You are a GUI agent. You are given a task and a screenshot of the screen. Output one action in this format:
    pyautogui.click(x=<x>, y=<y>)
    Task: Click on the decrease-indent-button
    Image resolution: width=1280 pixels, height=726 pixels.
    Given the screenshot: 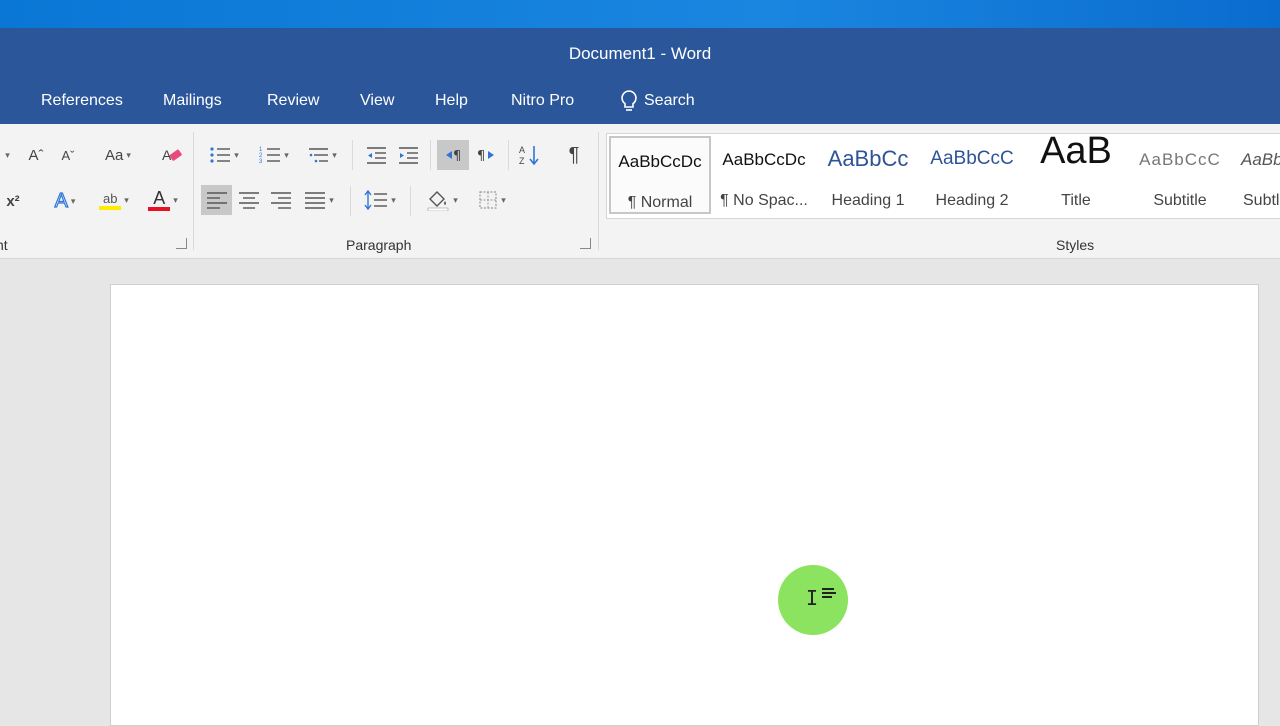 What is the action you would take?
    pyautogui.click(x=376, y=155)
    